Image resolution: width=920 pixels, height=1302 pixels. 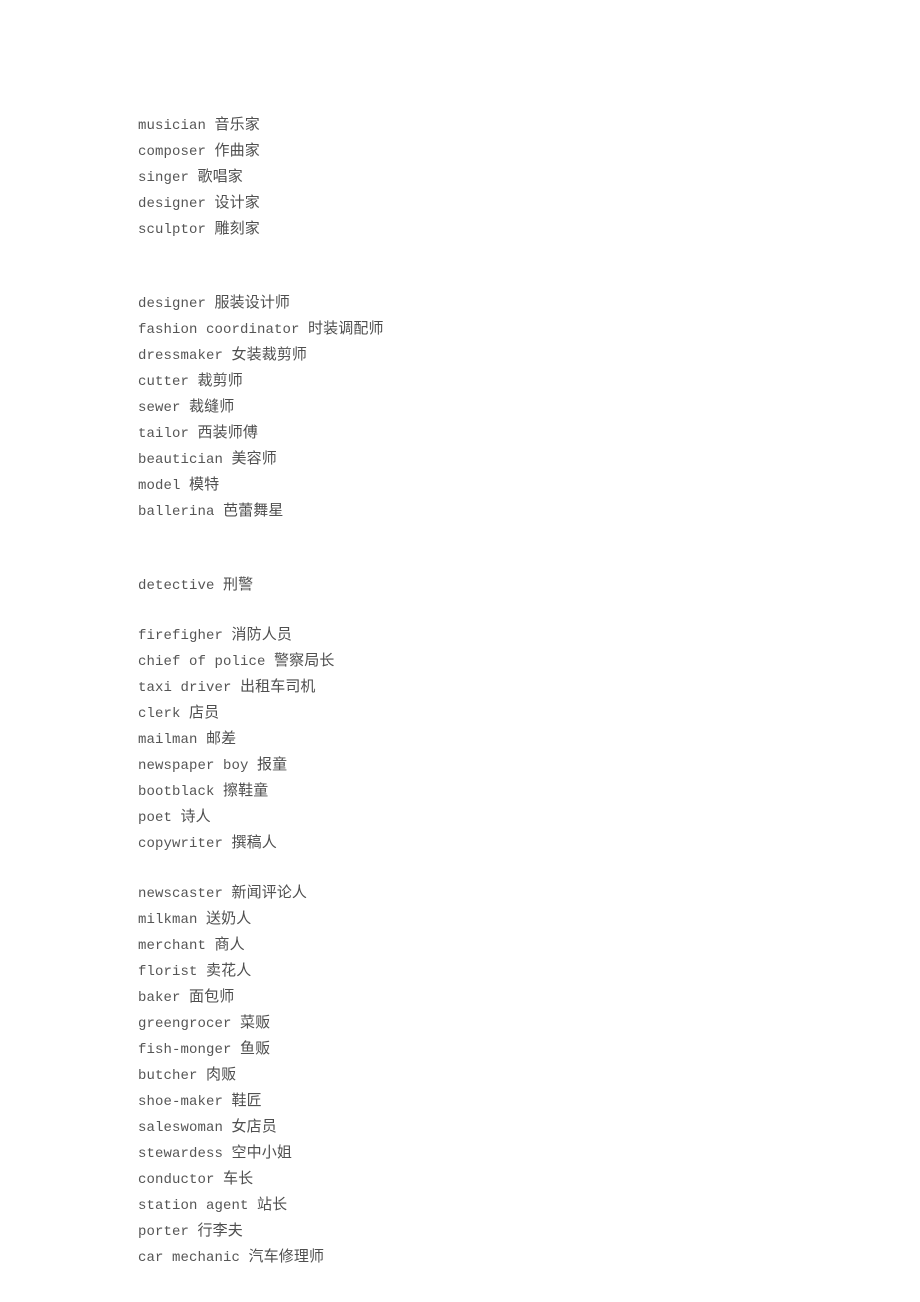 What do you see at coordinates (508, 971) in the screenshot?
I see `vocab-entry: florist 卖花人` at bounding box center [508, 971].